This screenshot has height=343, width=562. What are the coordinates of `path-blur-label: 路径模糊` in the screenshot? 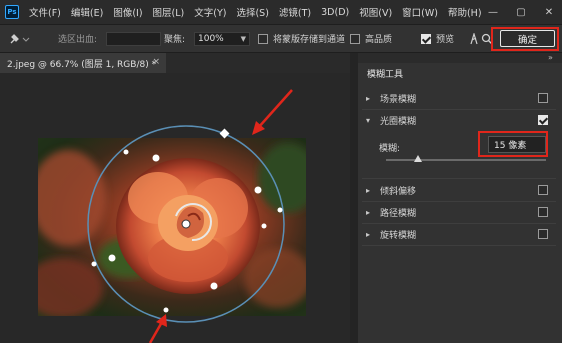 It's located at (398, 213).